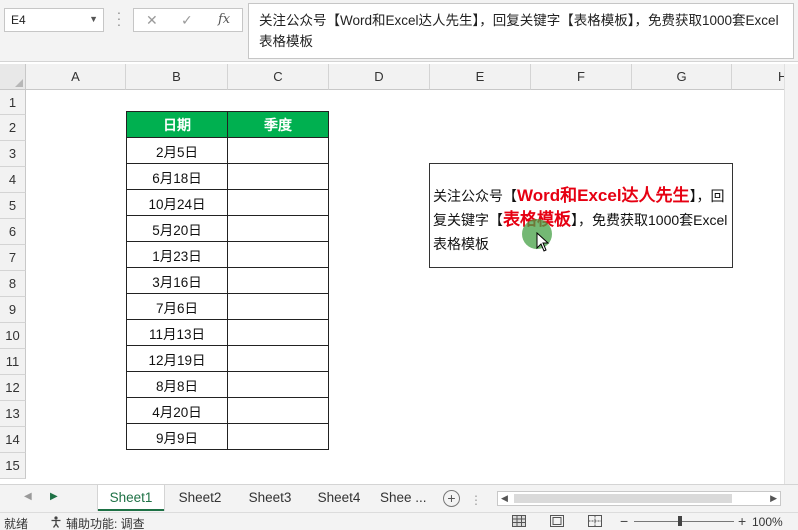 This screenshot has height=530, width=798. Describe the element at coordinates (278, 77) in the screenshot. I see `column-header-c: C` at that location.